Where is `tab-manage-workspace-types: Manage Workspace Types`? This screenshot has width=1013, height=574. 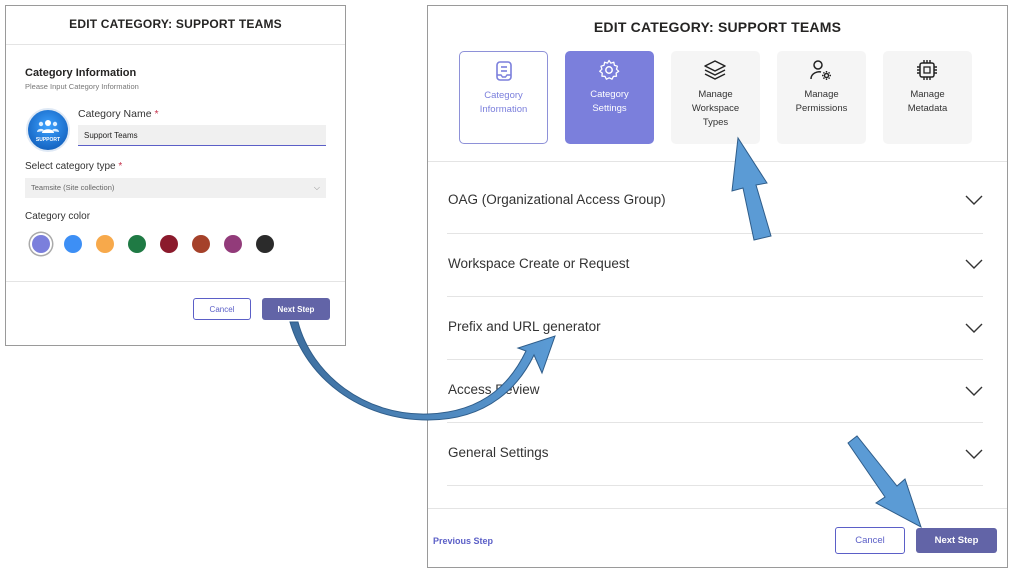
tab-manage-workspace-types: Manage Workspace Types is located at coordinates (715, 97).